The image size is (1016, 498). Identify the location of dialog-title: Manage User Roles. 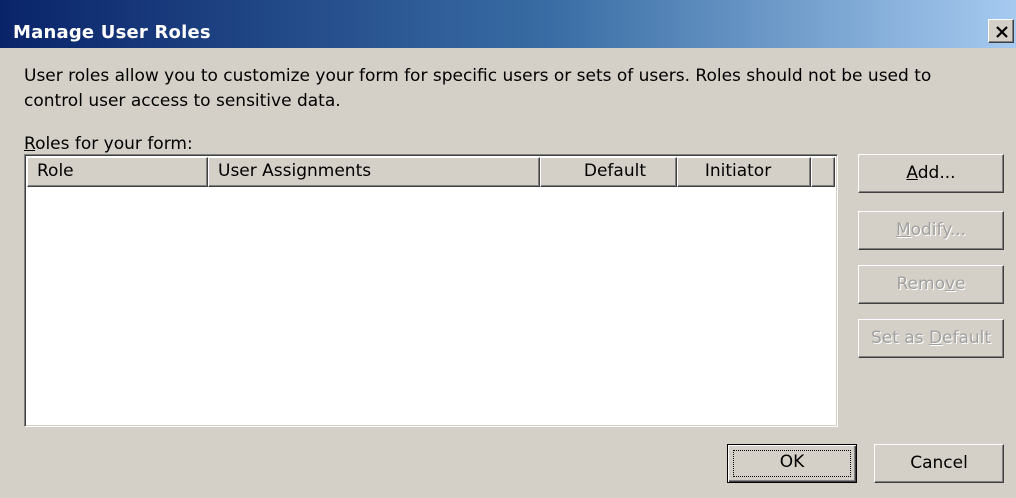
(112, 32).